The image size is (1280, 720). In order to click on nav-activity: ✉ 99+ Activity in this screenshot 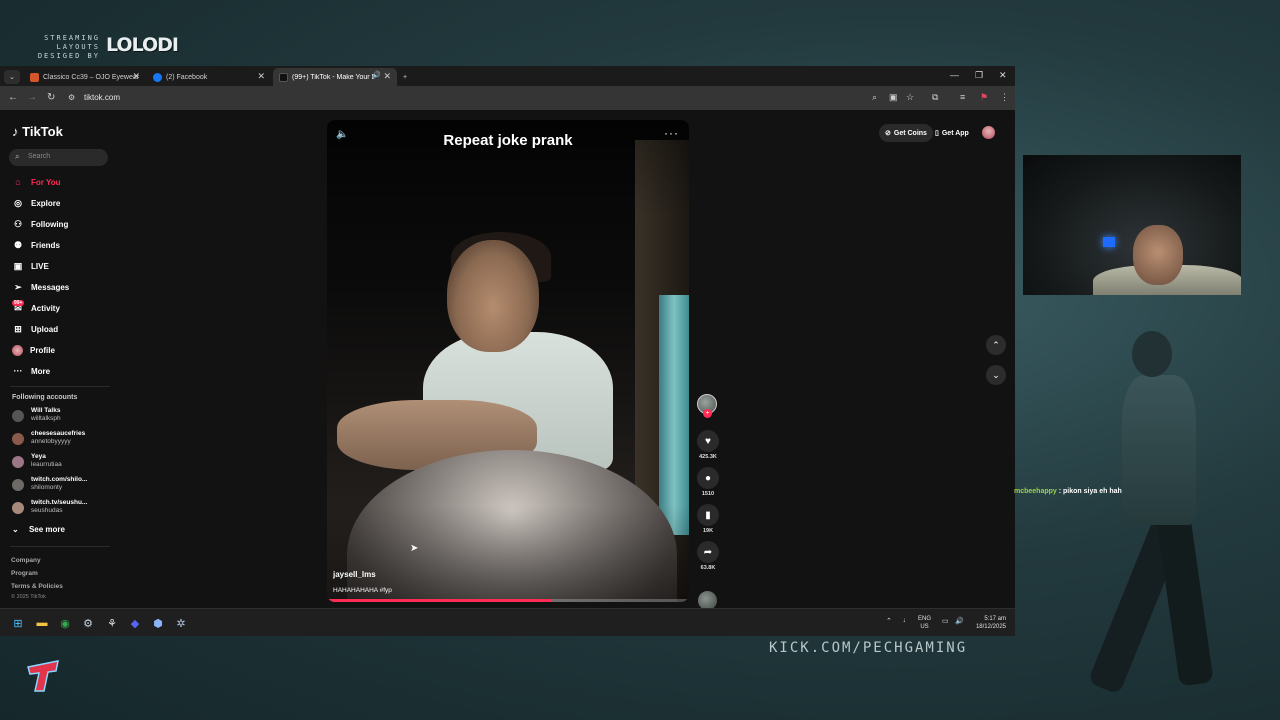, I will do `click(62, 308)`.